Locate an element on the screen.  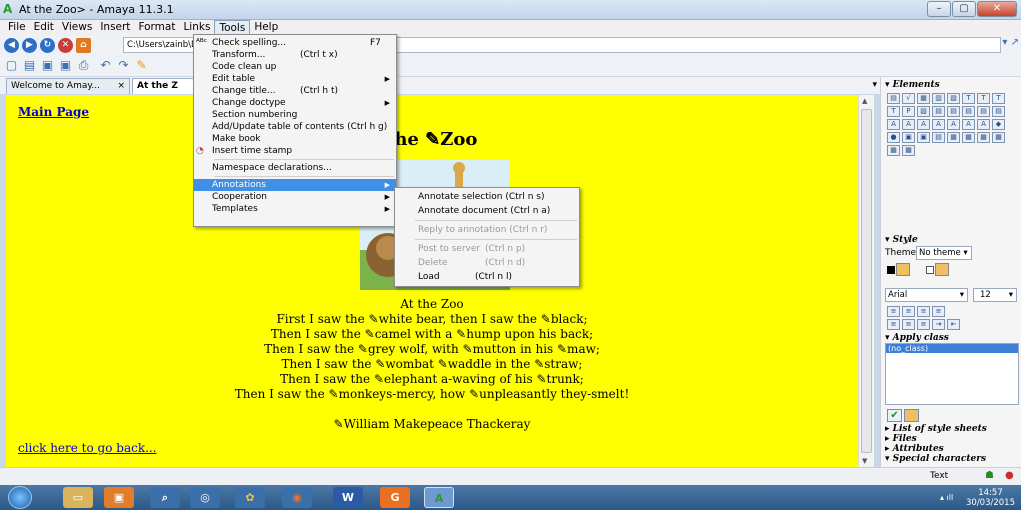
tab-close-icon: × is located at coordinates (121, 86).